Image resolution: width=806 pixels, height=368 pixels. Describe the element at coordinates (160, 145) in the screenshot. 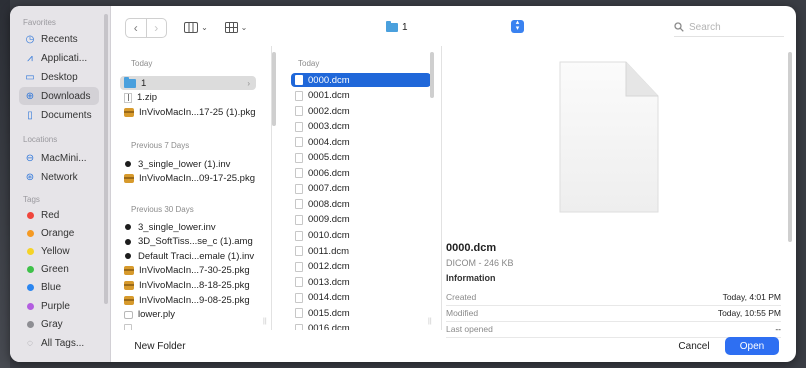

I see `group-header: Previous 7 Days` at that location.